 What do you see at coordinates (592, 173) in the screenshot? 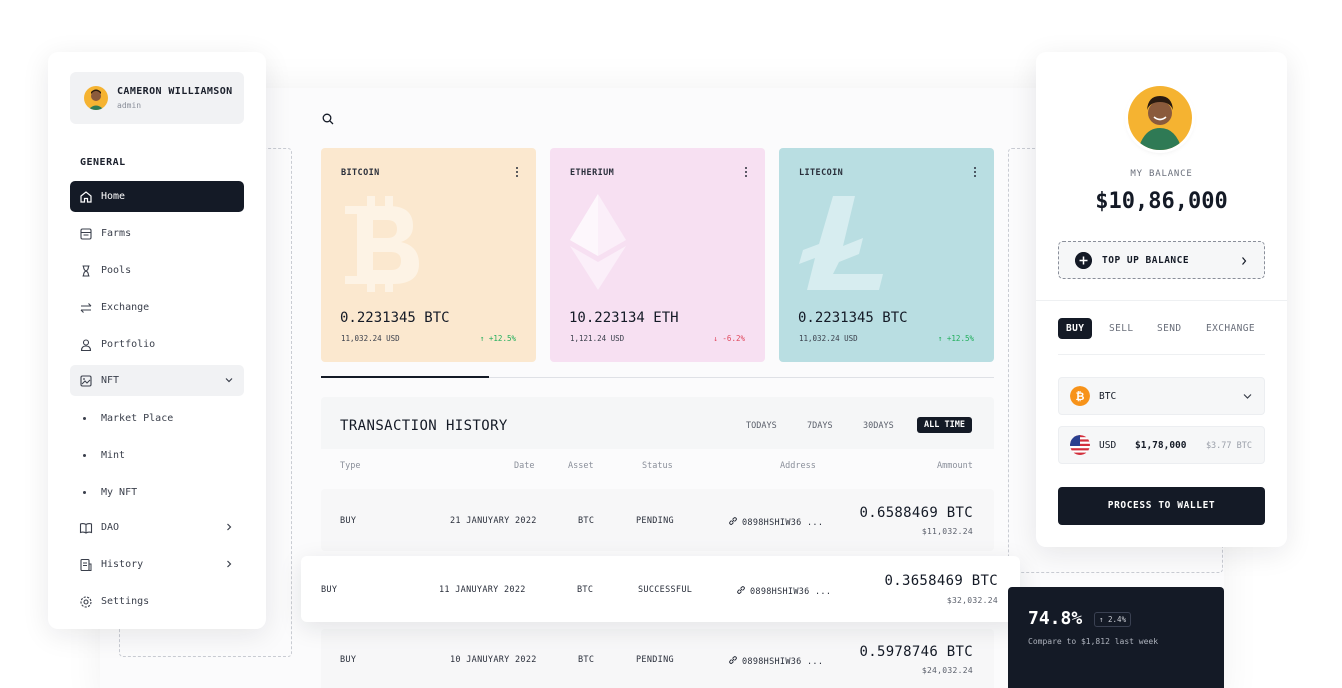
I see `coin-name: ETHERIUM` at bounding box center [592, 173].